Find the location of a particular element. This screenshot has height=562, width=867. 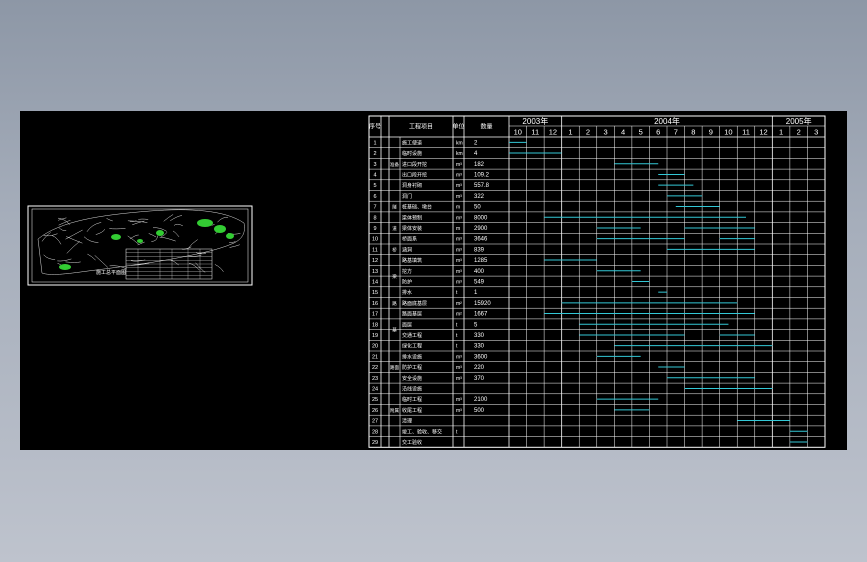

row-quantity: 330 is located at coordinates (479, 347).